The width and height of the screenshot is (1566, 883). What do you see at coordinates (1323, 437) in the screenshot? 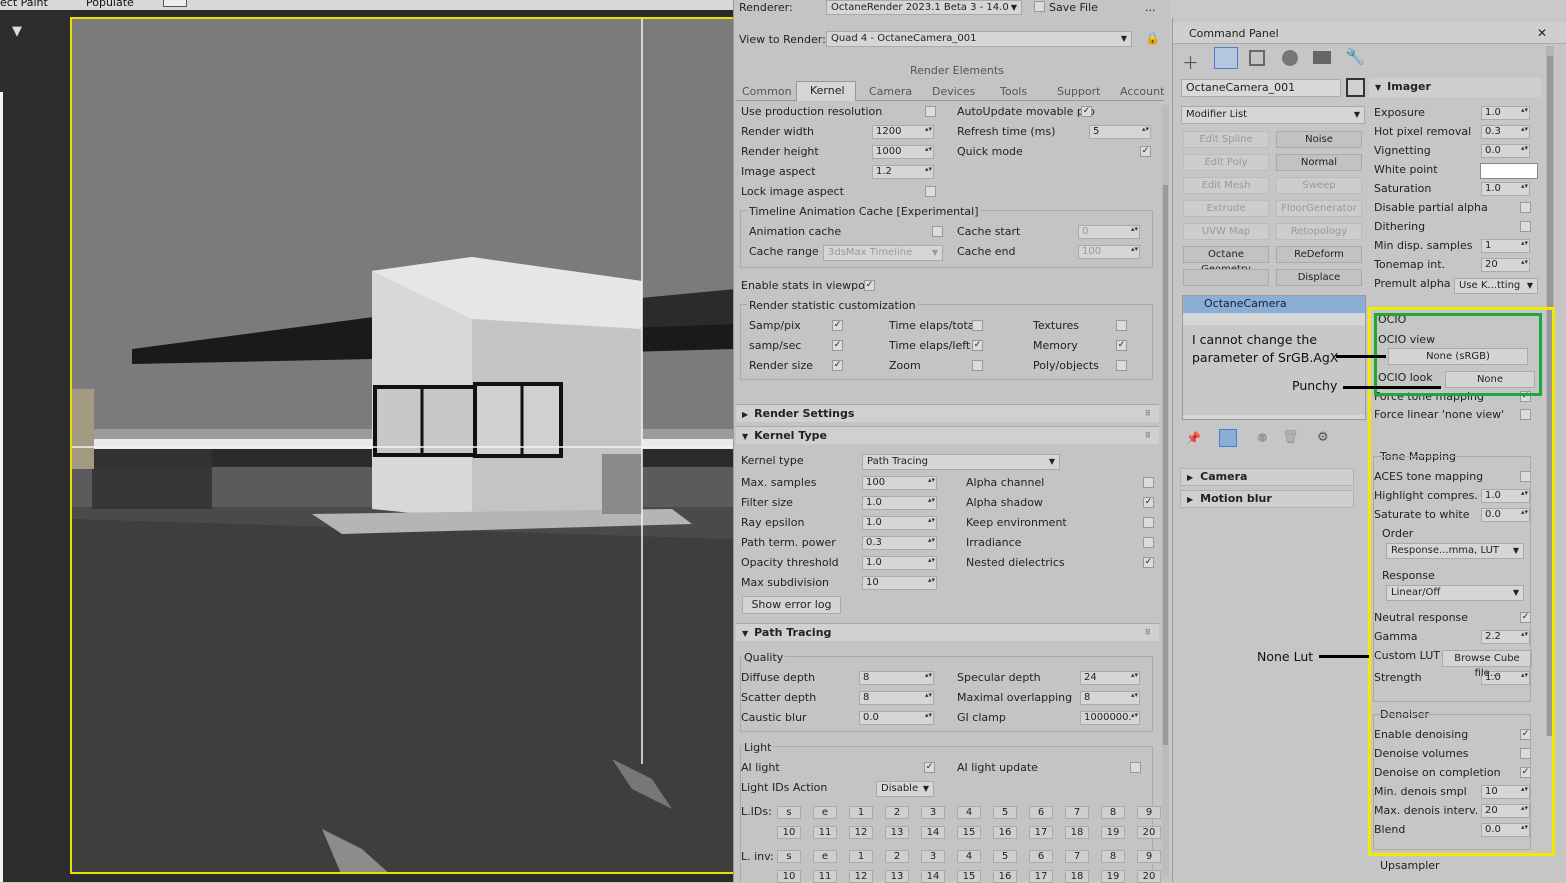
I see `configure-icon: ⚙` at bounding box center [1323, 437].